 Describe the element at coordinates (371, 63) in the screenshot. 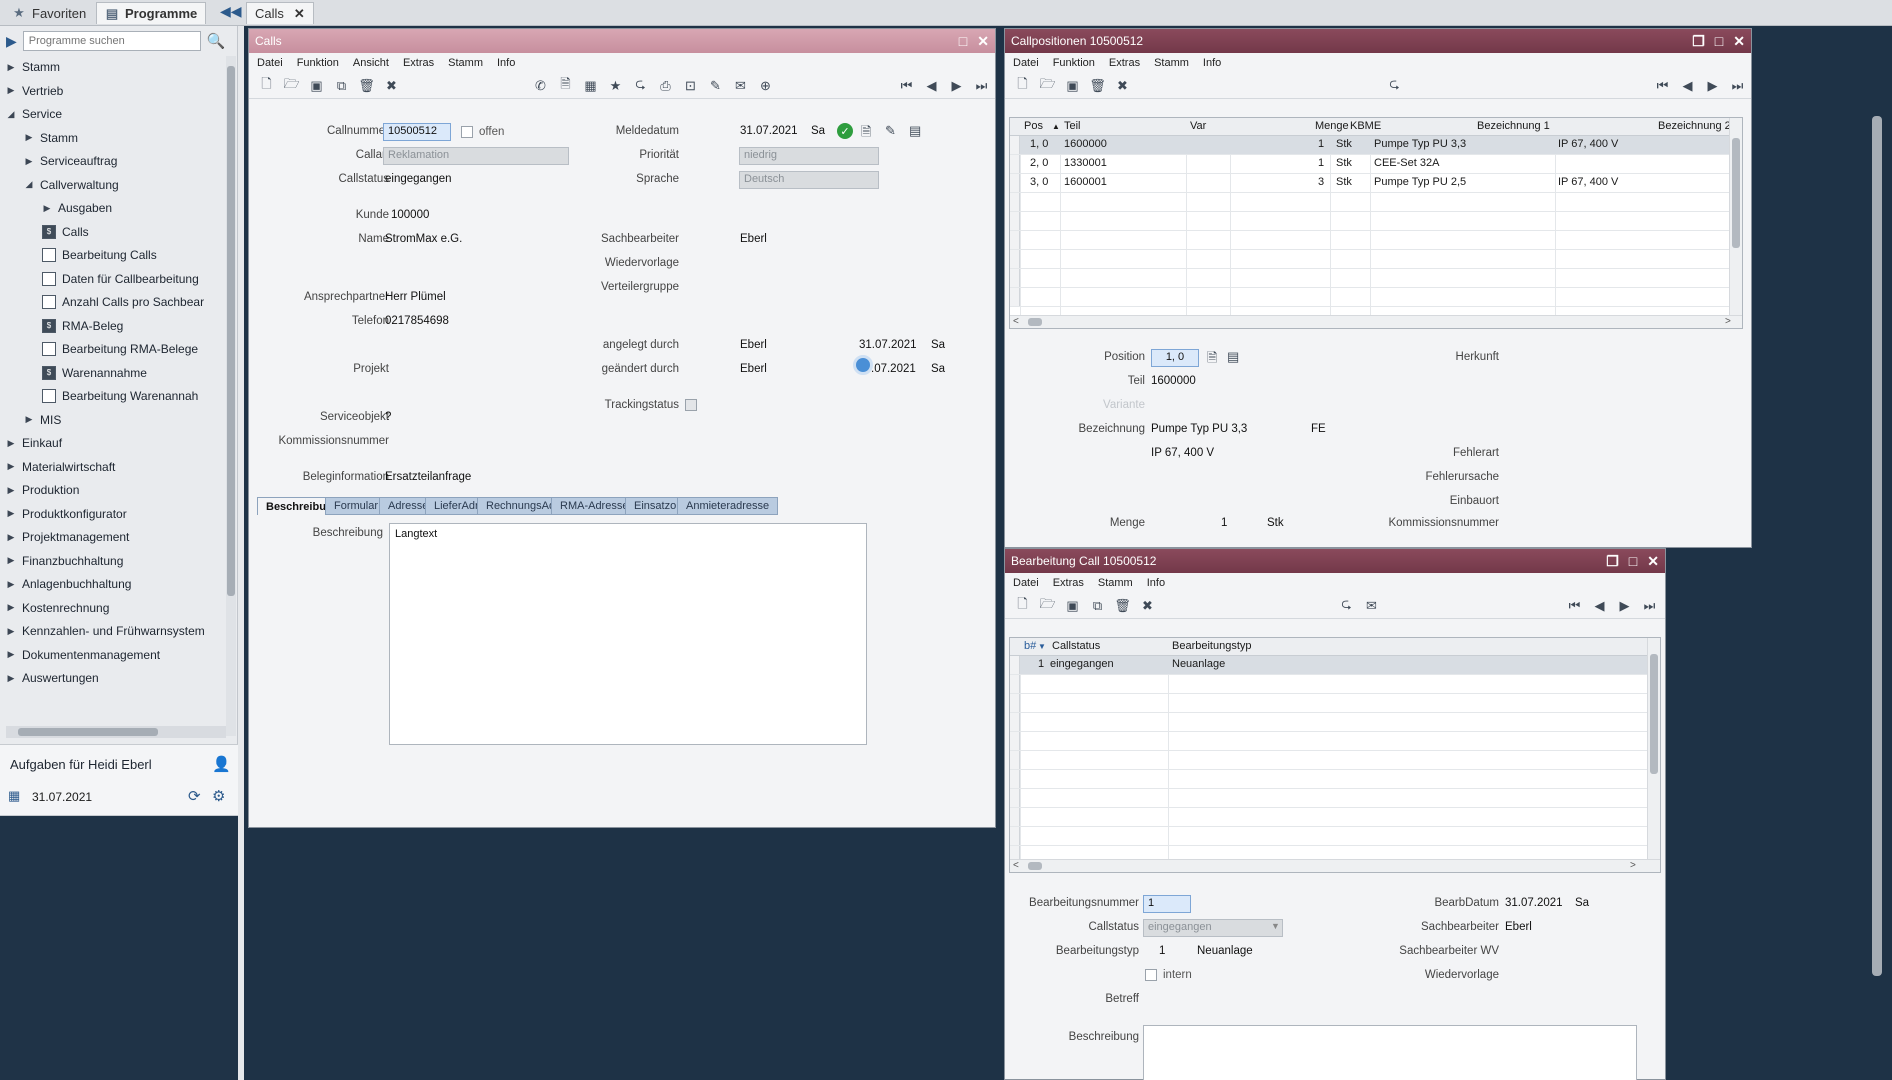

I see `menu-item: Ansicht` at that location.